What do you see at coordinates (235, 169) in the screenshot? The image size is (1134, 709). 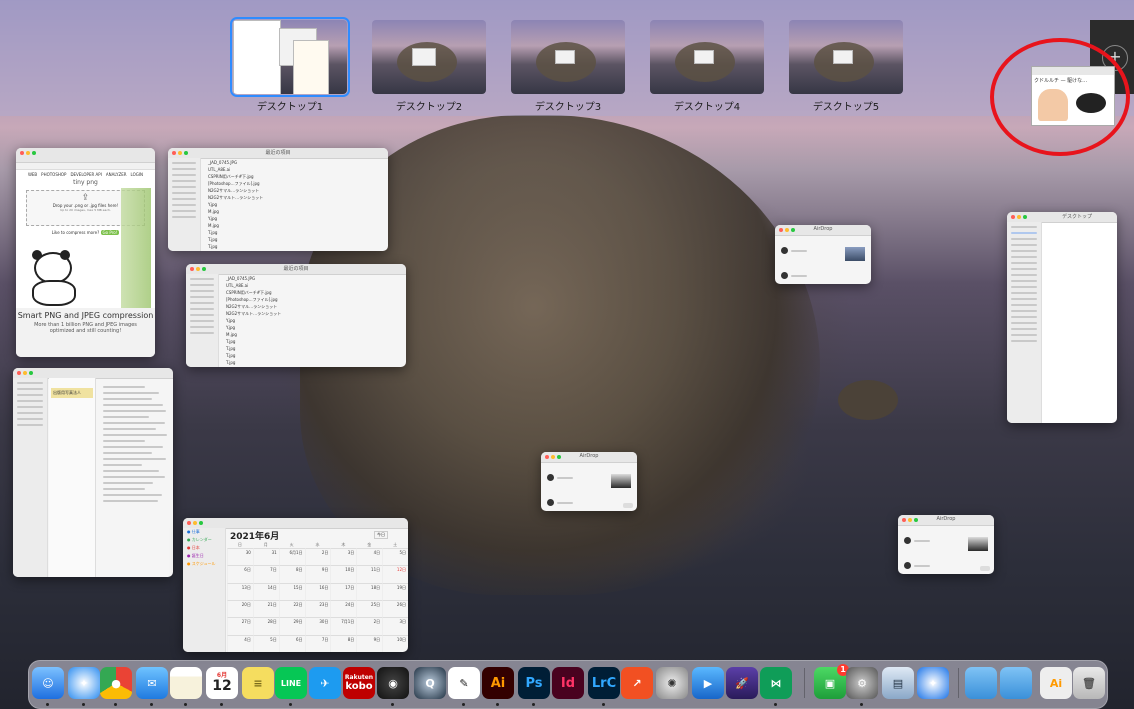 I see `finder-file-row: UTL_A8E.ai` at bounding box center [235, 169].